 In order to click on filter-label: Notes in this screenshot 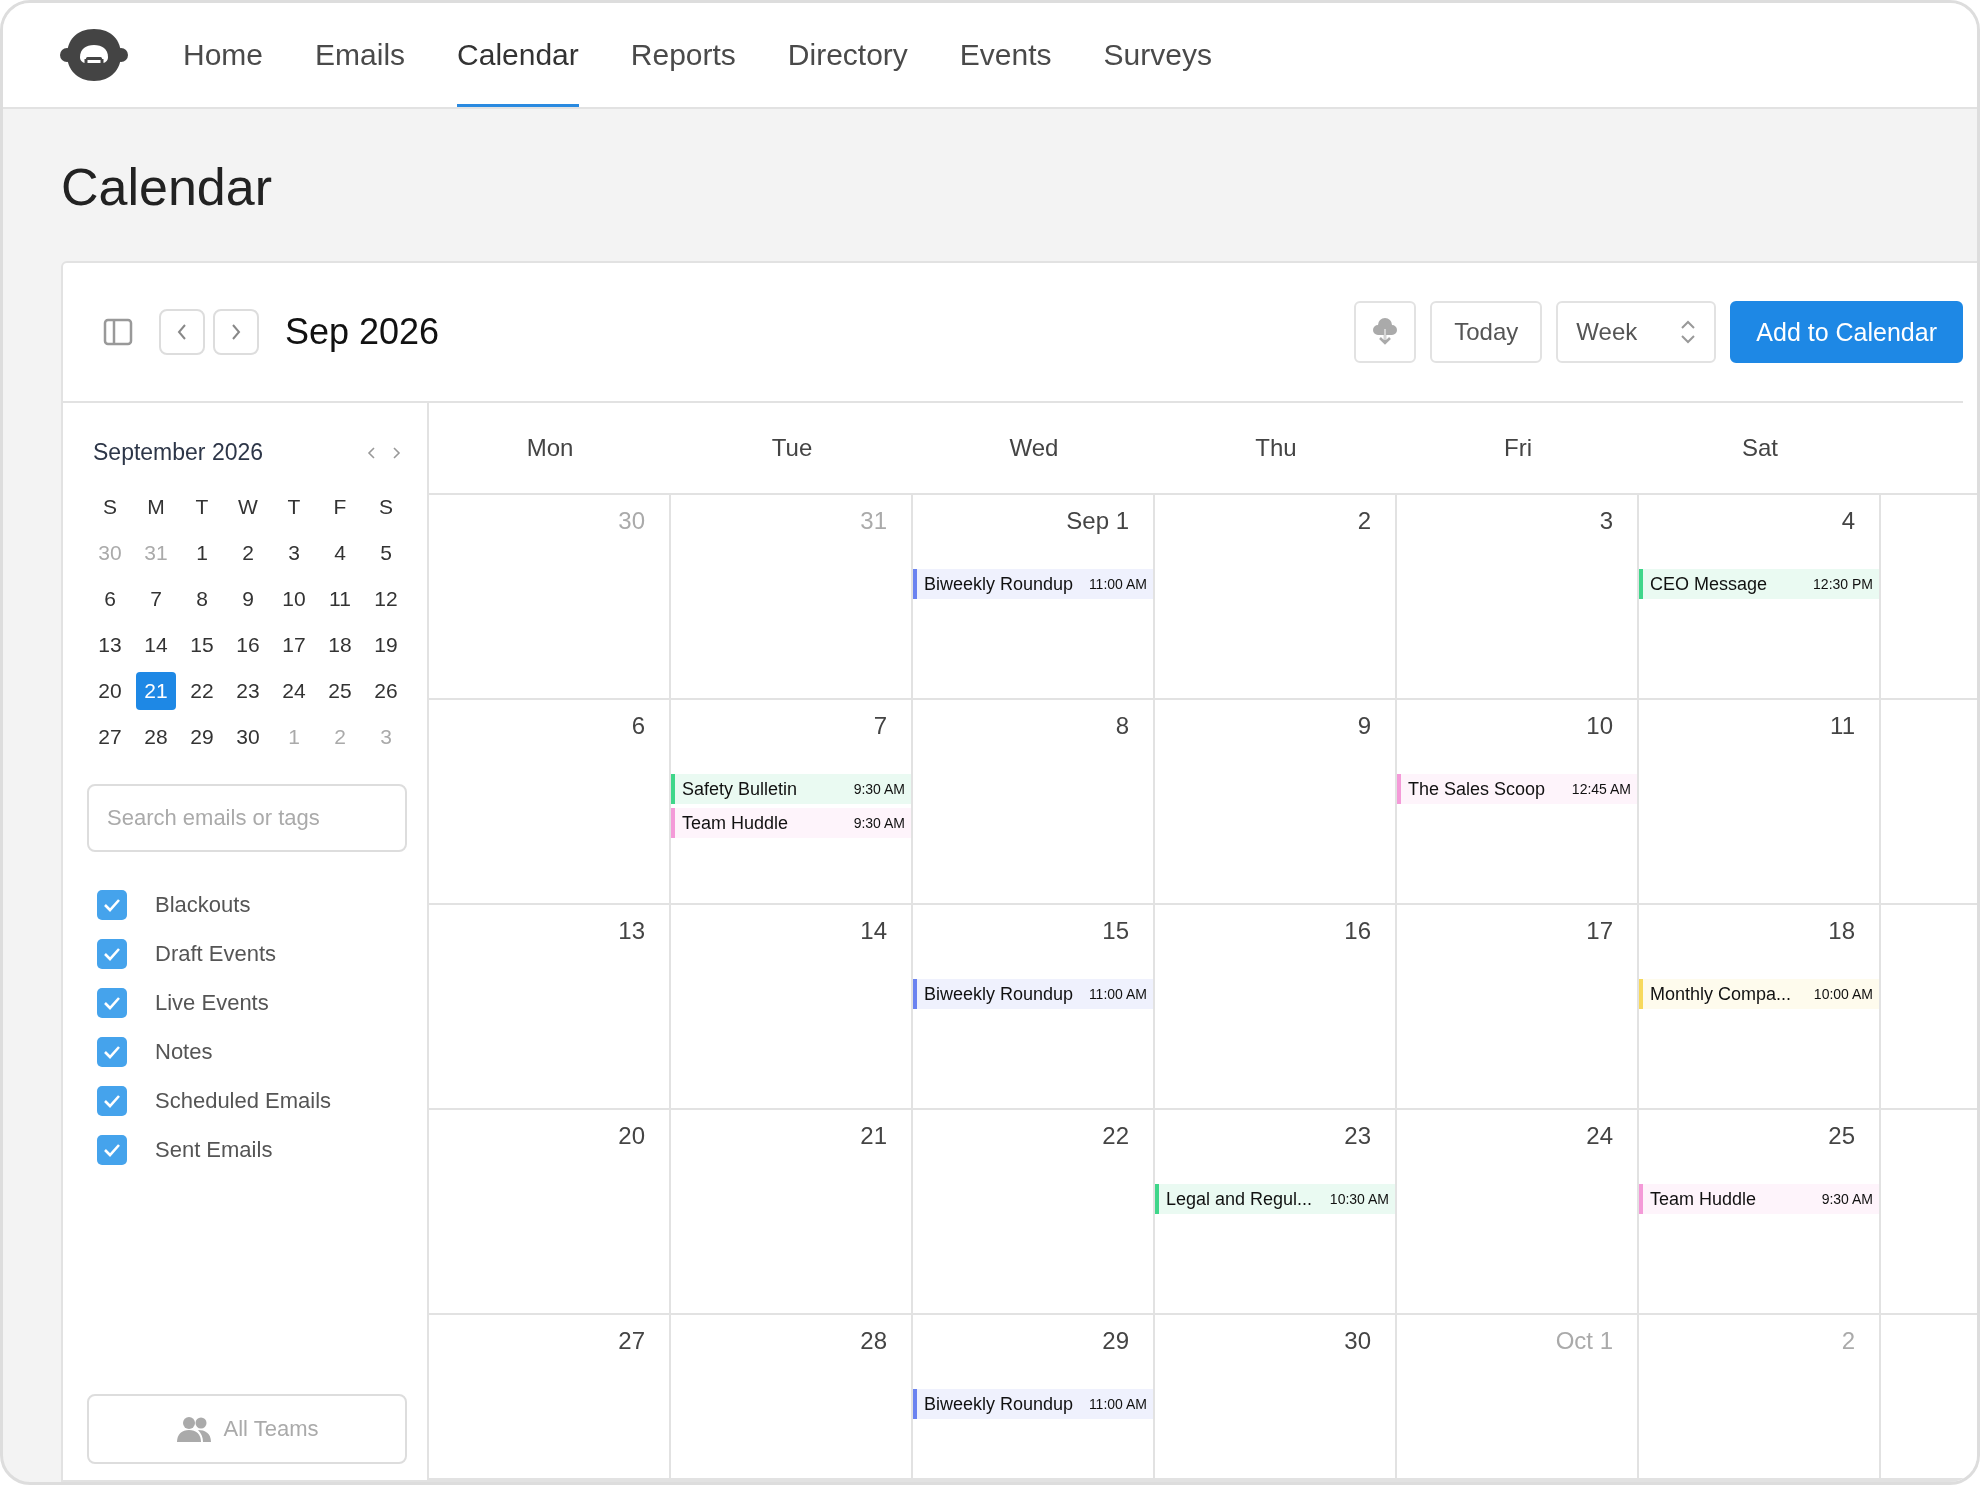, I will do `click(184, 1052)`.